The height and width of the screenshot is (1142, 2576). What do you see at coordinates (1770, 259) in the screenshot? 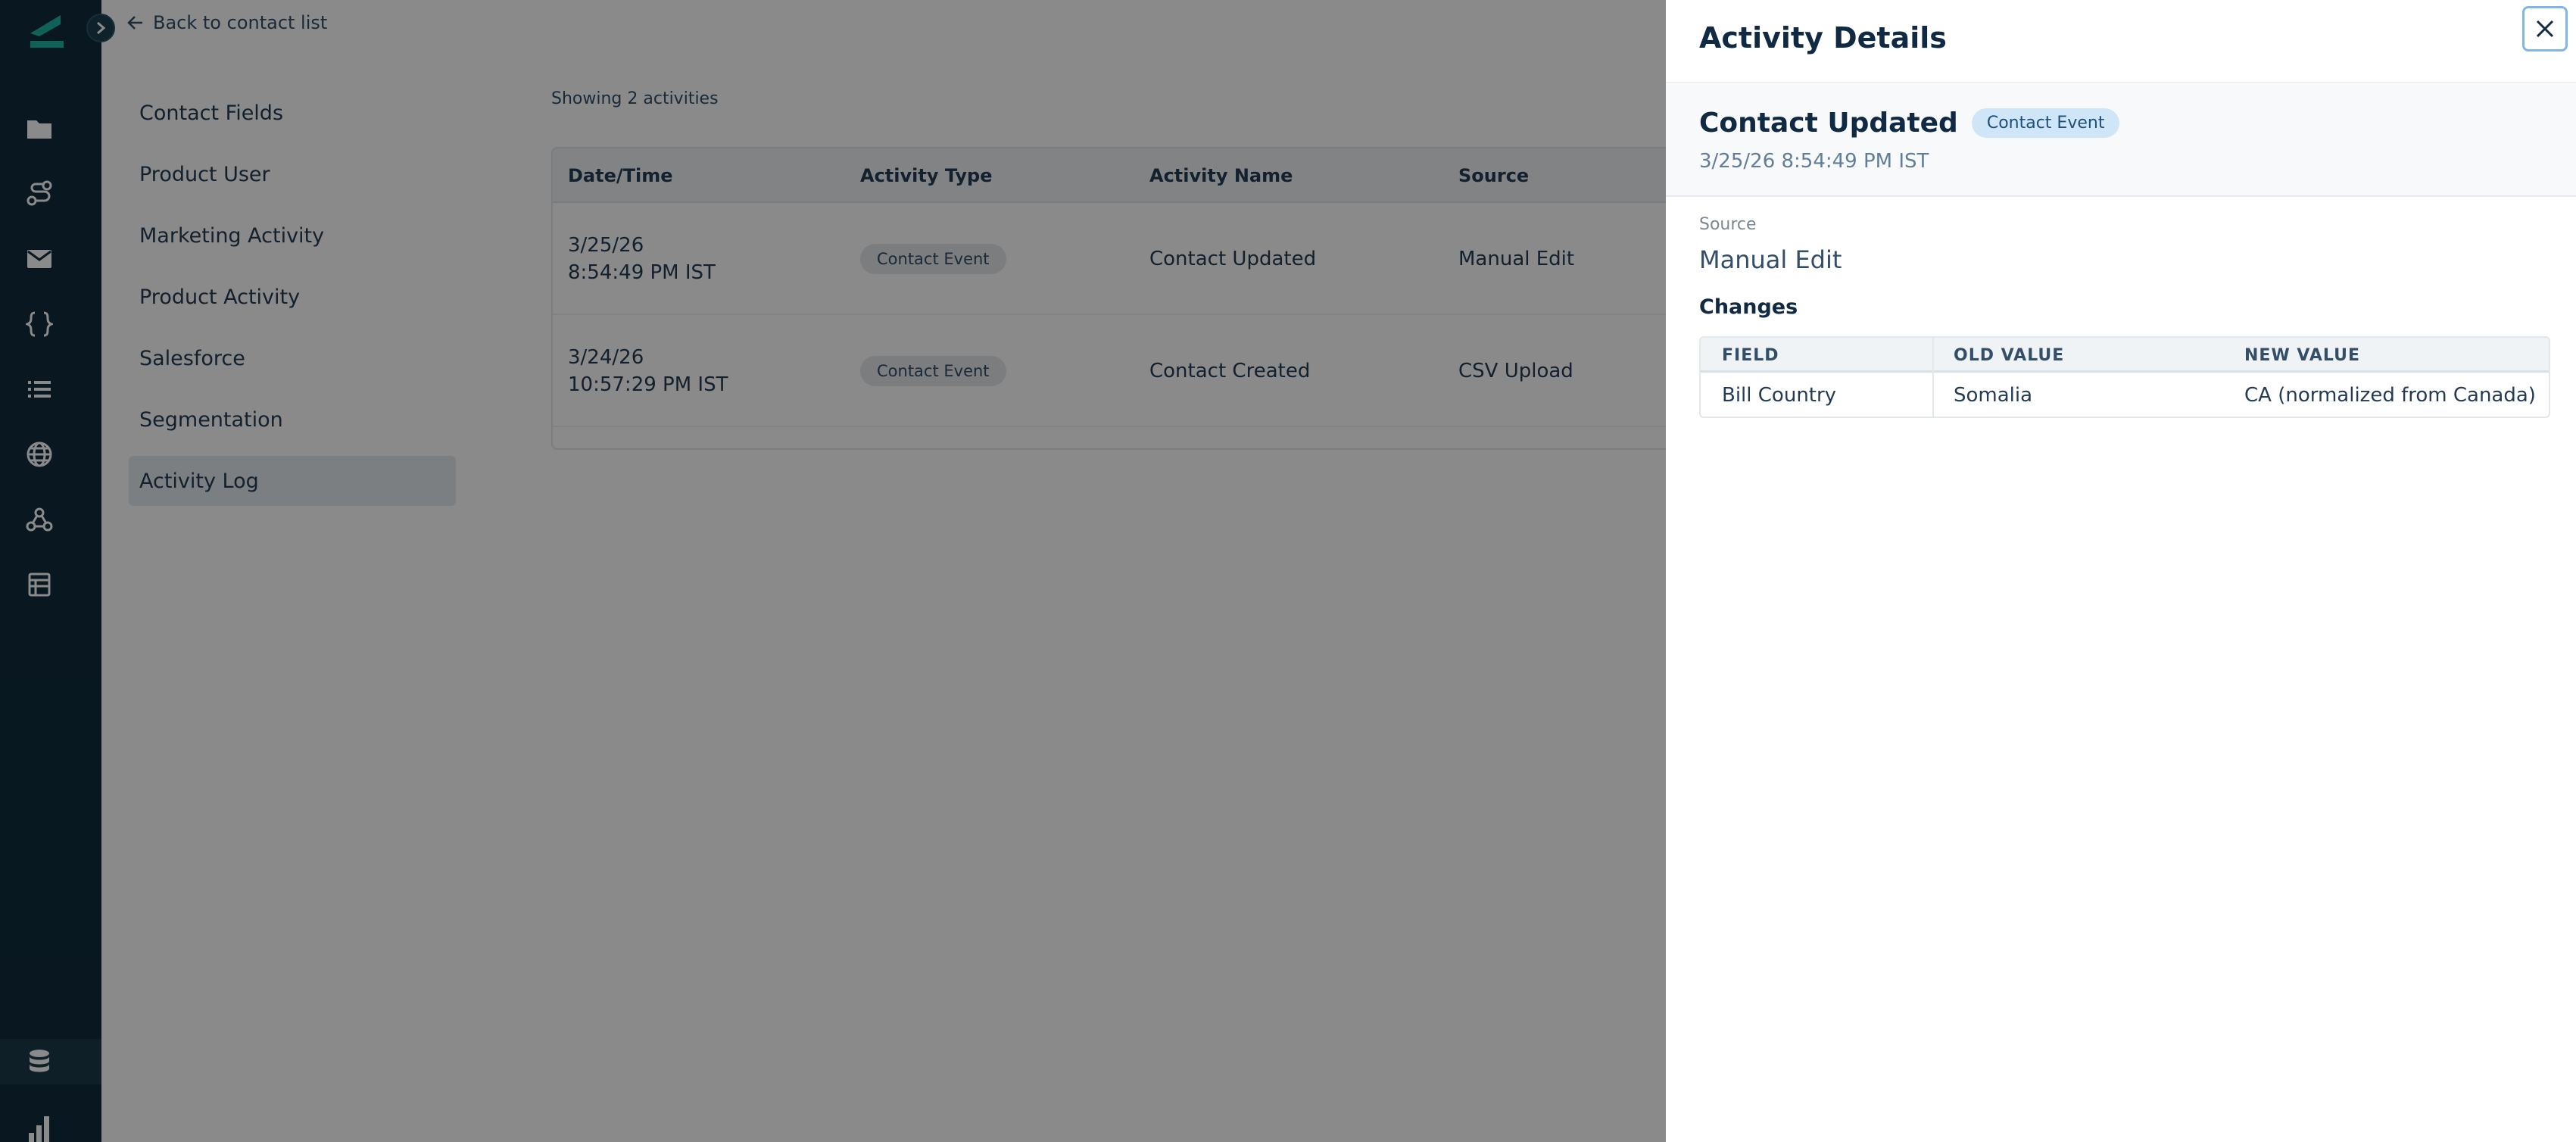
I see `source-value: Manual Edit` at bounding box center [1770, 259].